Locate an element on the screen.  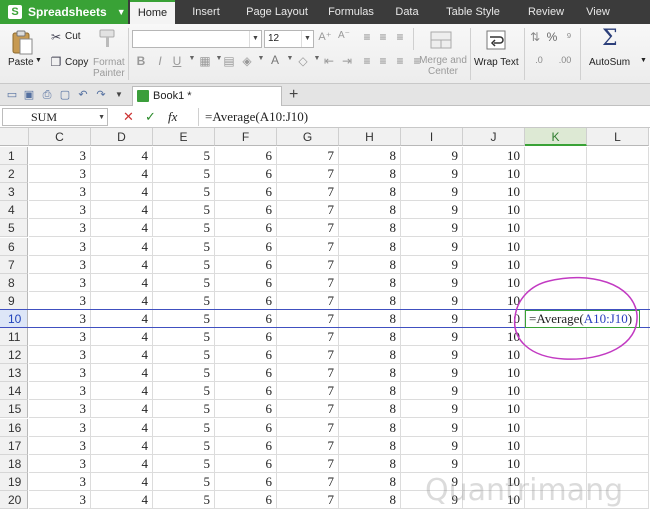
cell-l7 is located at coordinates (618, 264).